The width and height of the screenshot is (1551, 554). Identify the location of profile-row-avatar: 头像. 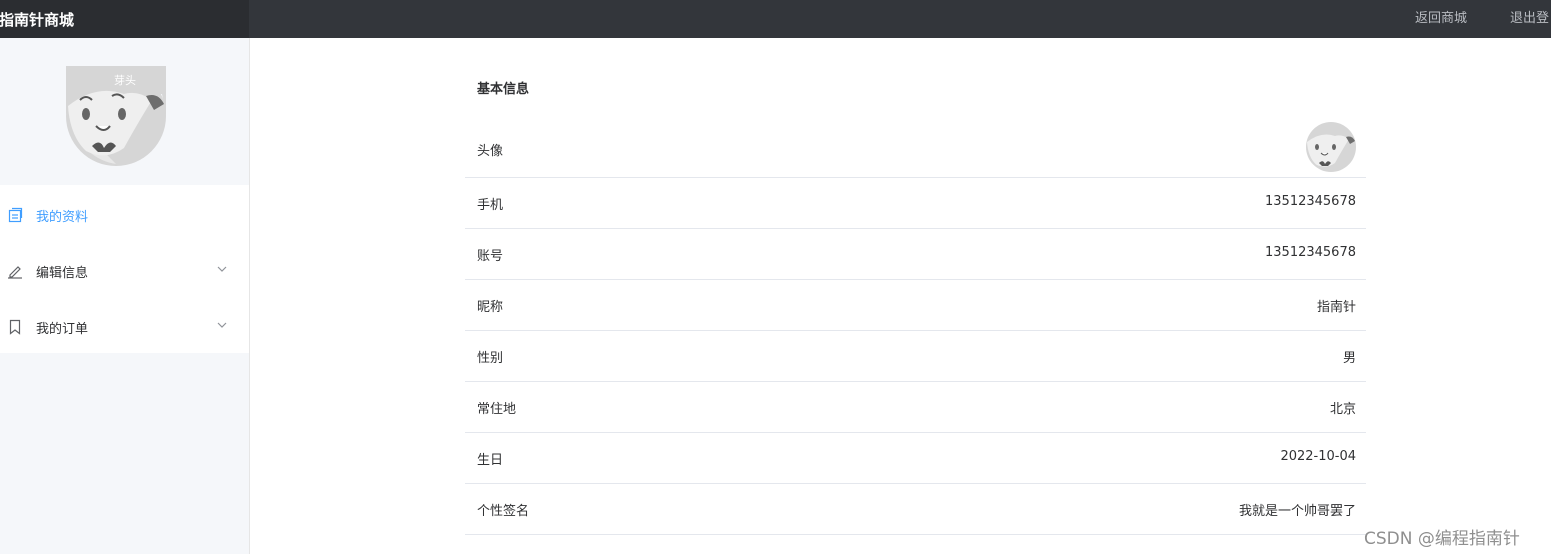
(915, 148).